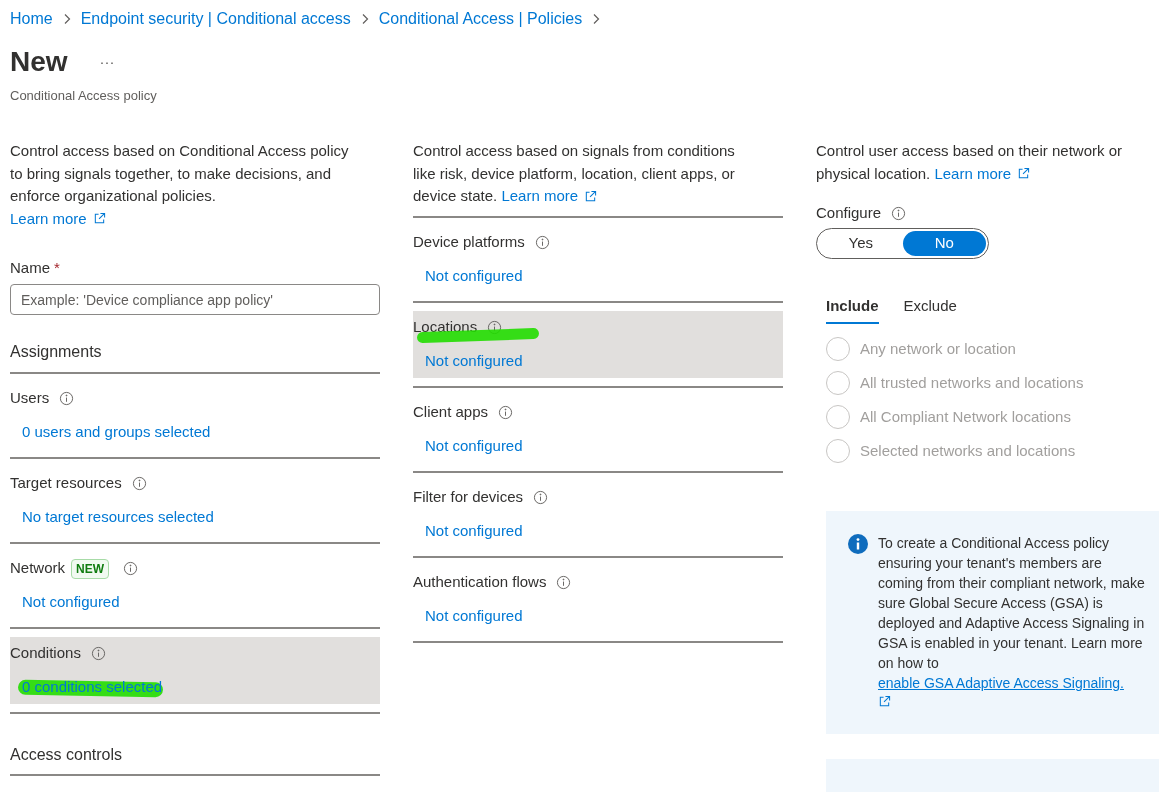 The width and height of the screenshot is (1169, 792). What do you see at coordinates (30, 267) in the screenshot?
I see `field-label: Name` at bounding box center [30, 267].